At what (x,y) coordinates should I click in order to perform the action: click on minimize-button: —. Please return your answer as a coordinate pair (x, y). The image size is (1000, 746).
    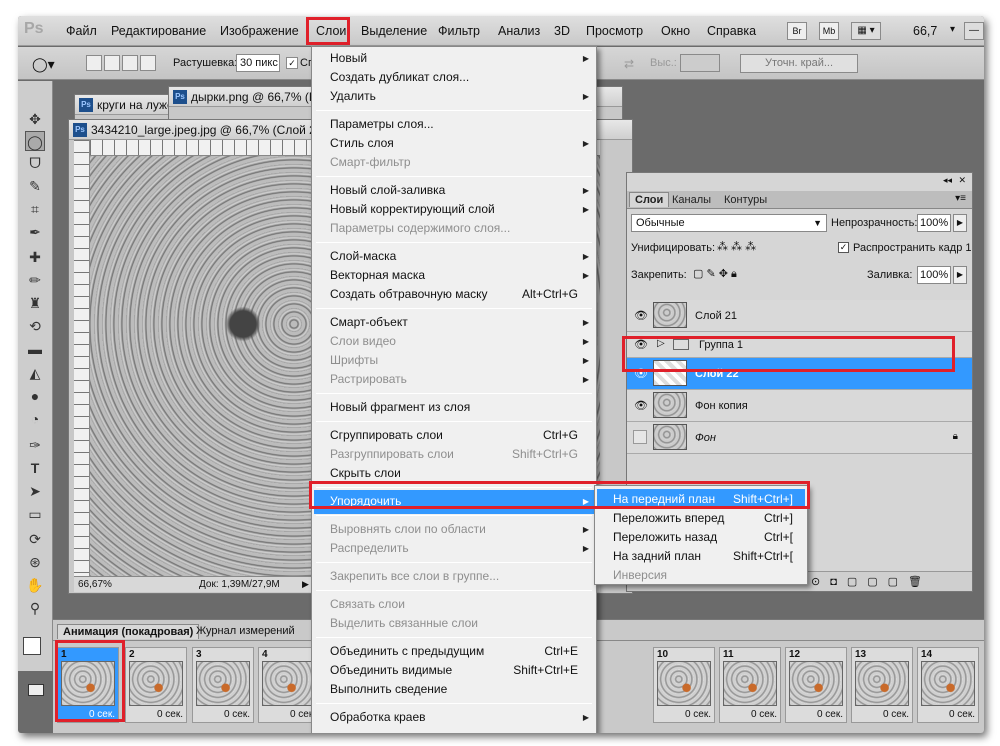
    Looking at the image, I should click on (974, 31).